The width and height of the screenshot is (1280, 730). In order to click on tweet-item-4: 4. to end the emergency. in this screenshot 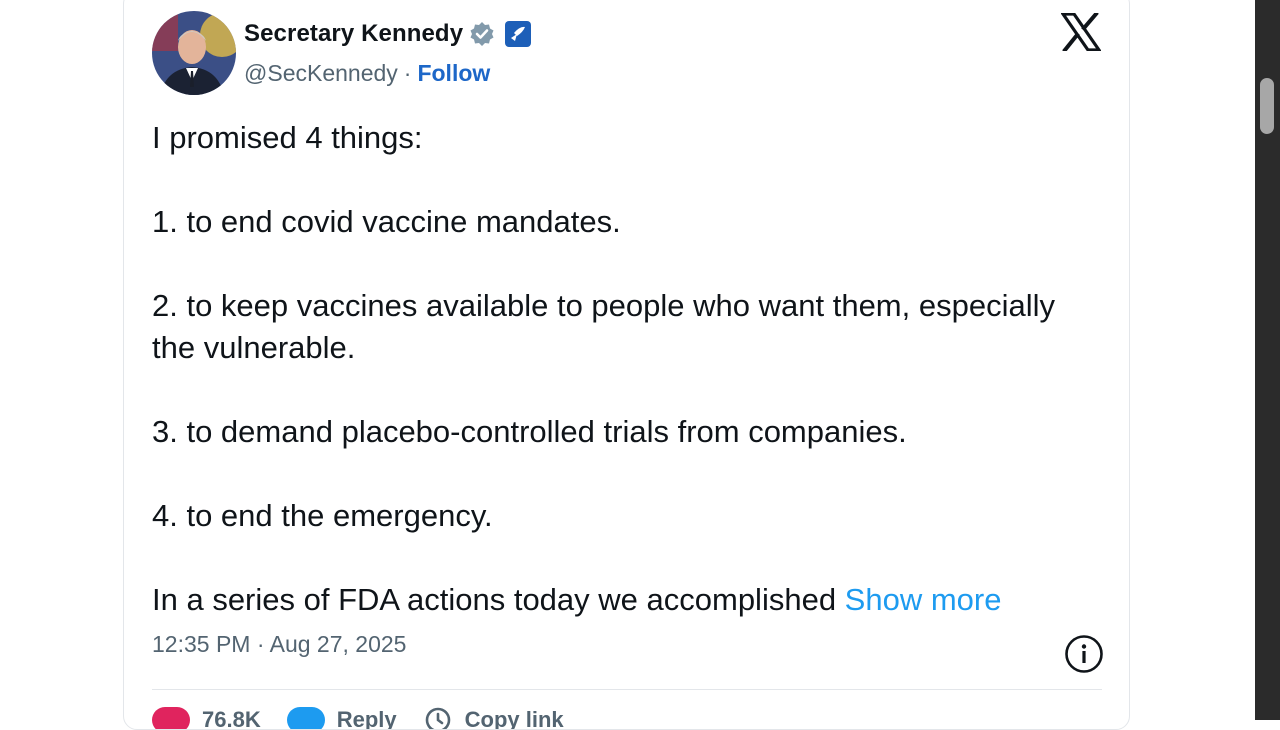, I will do `click(322, 515)`.